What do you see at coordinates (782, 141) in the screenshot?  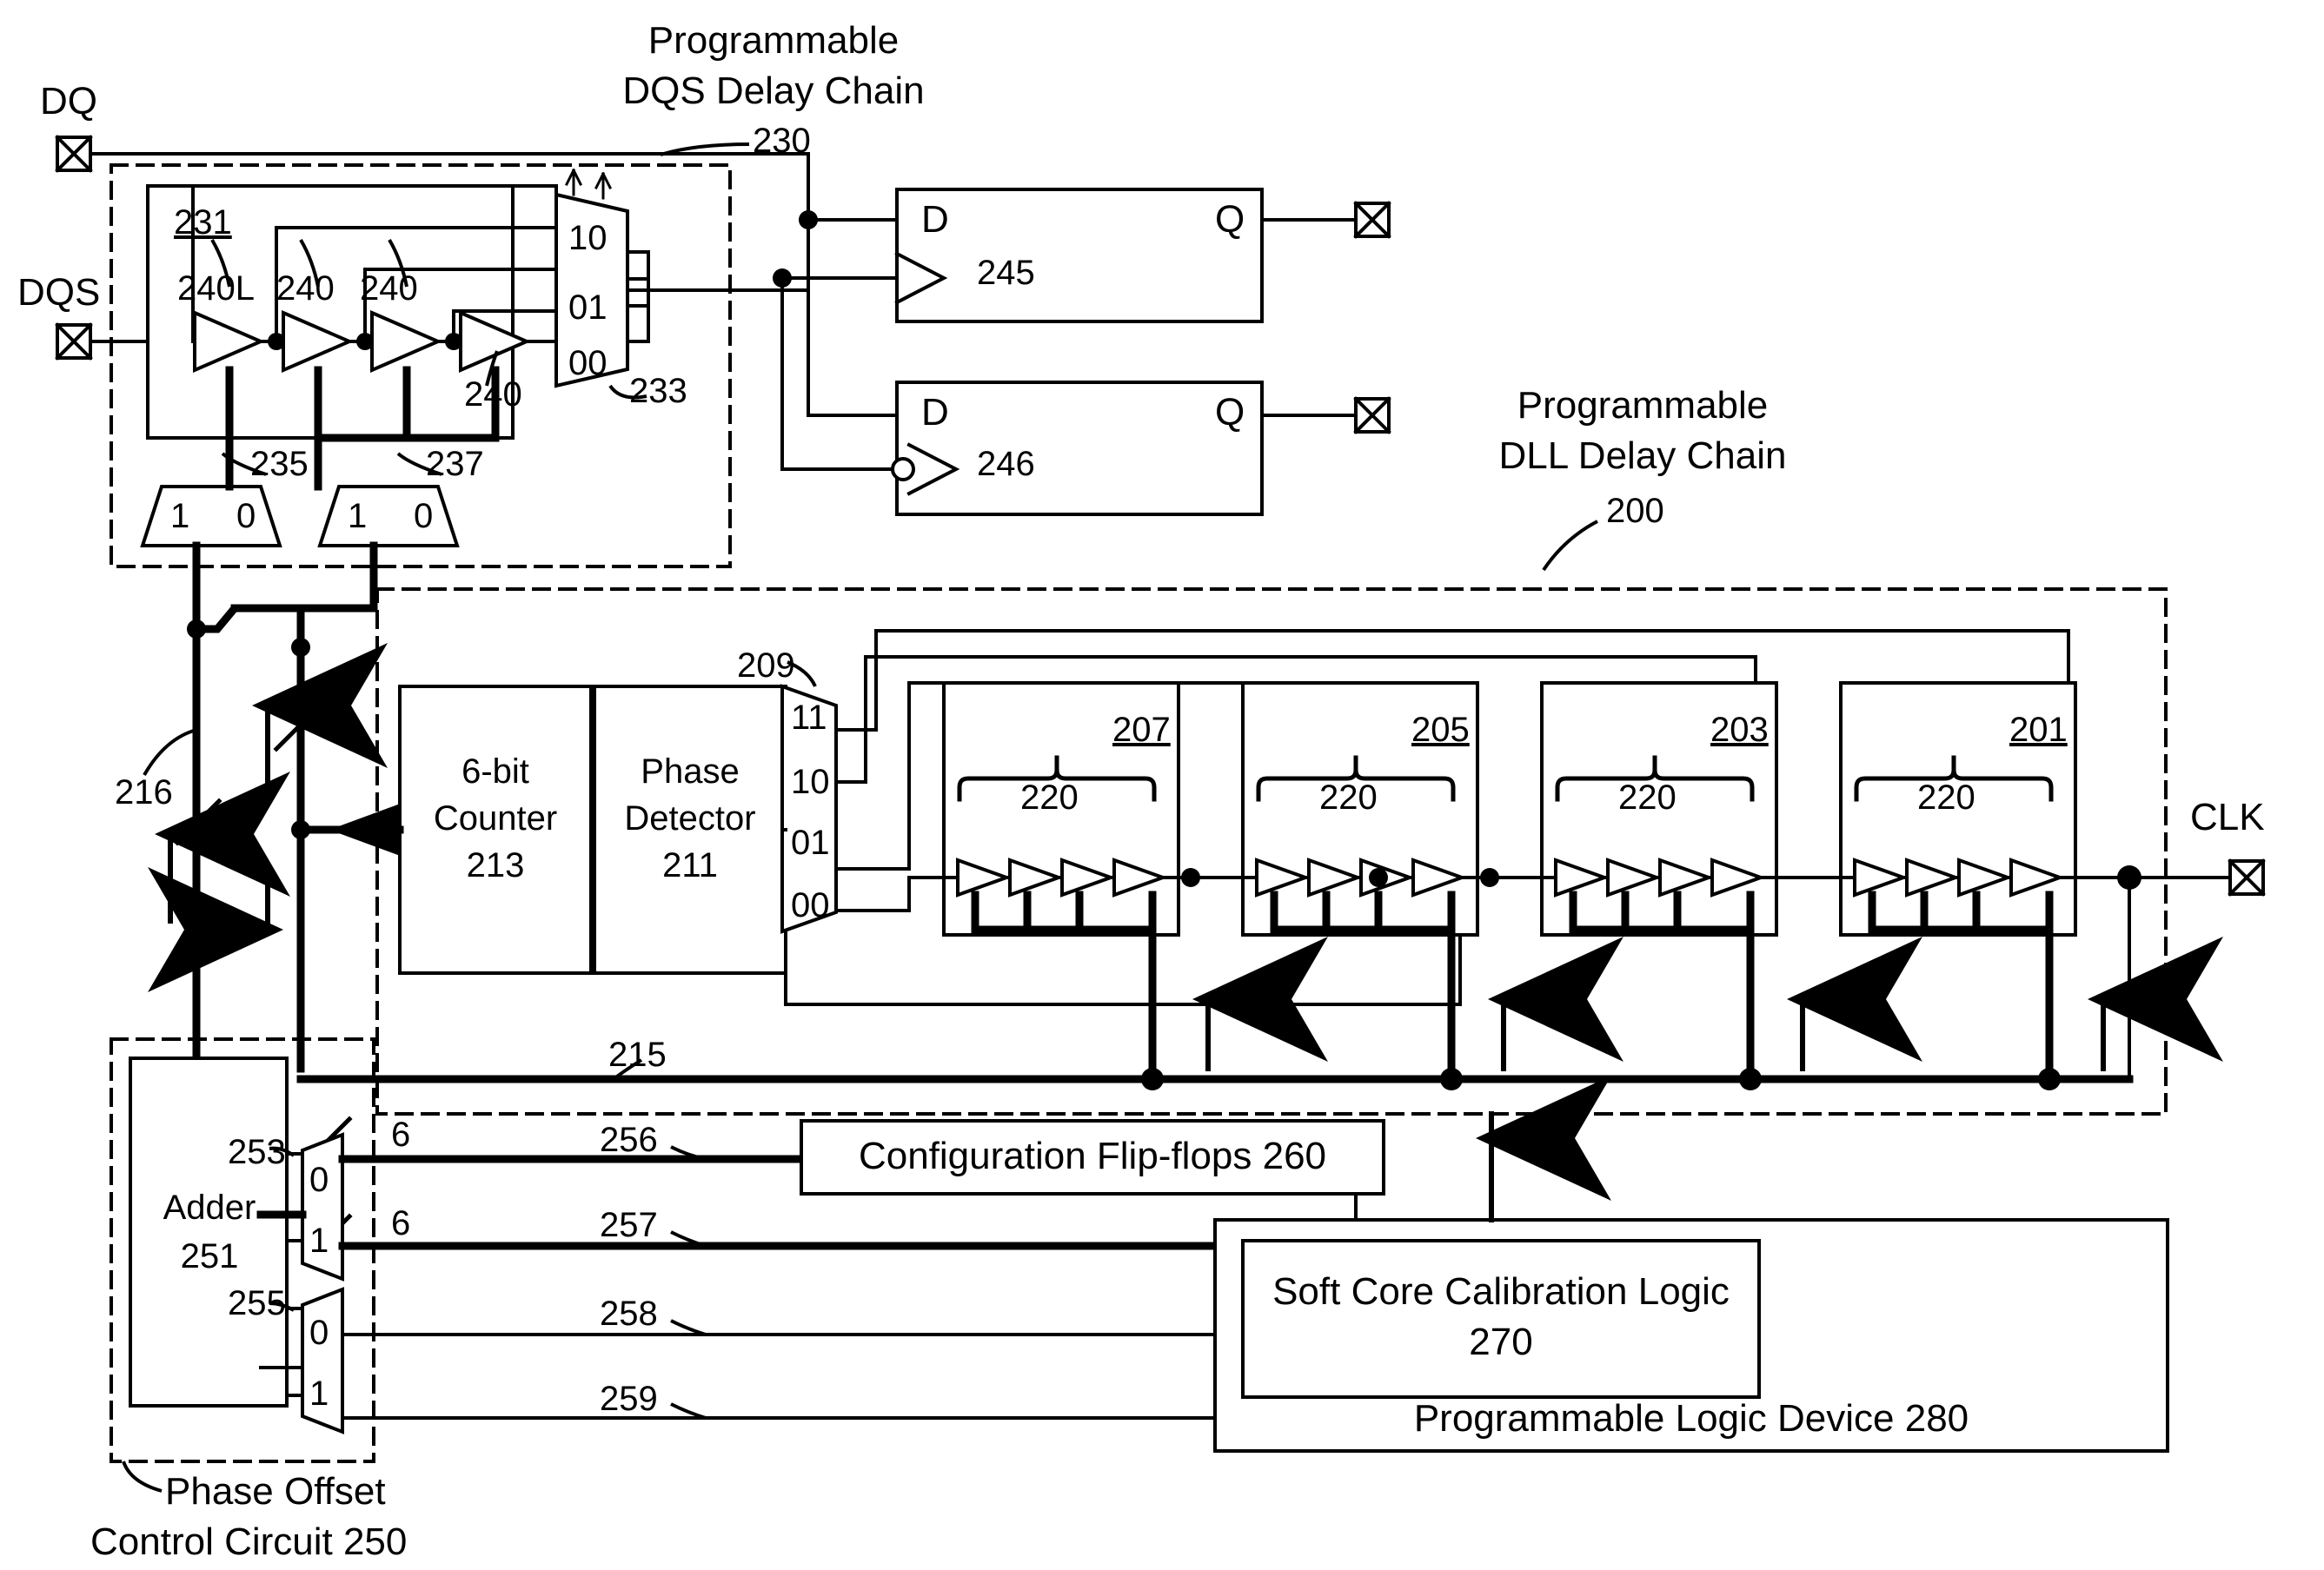 I see `callout-dqs-chain-ref: 230` at bounding box center [782, 141].